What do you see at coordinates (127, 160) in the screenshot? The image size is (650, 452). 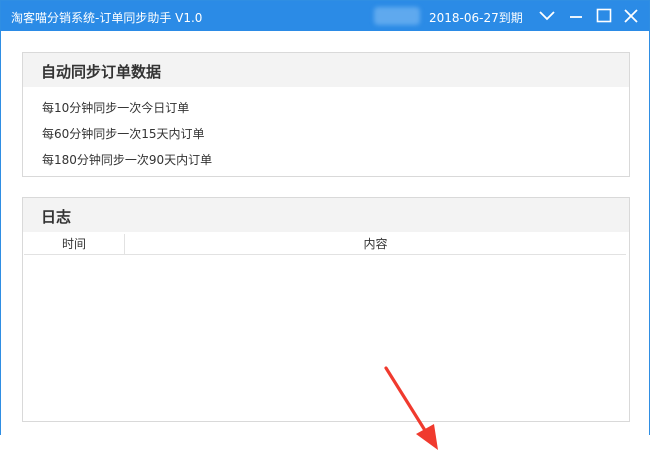 I see `sync-rule-90-days: 每180分钟同步一次90天内订单` at bounding box center [127, 160].